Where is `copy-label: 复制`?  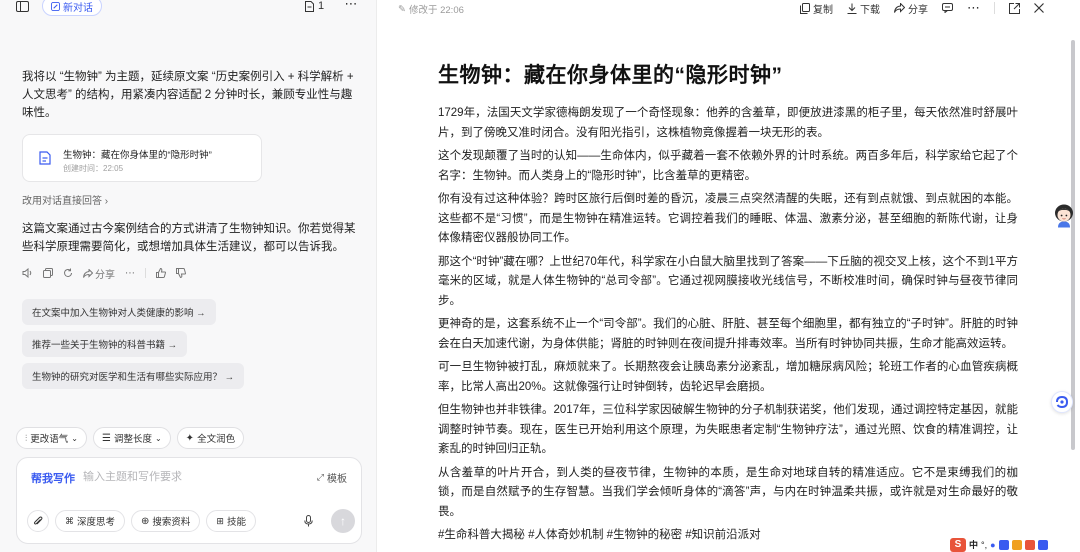
copy-label: 复制 is located at coordinates (823, 10).